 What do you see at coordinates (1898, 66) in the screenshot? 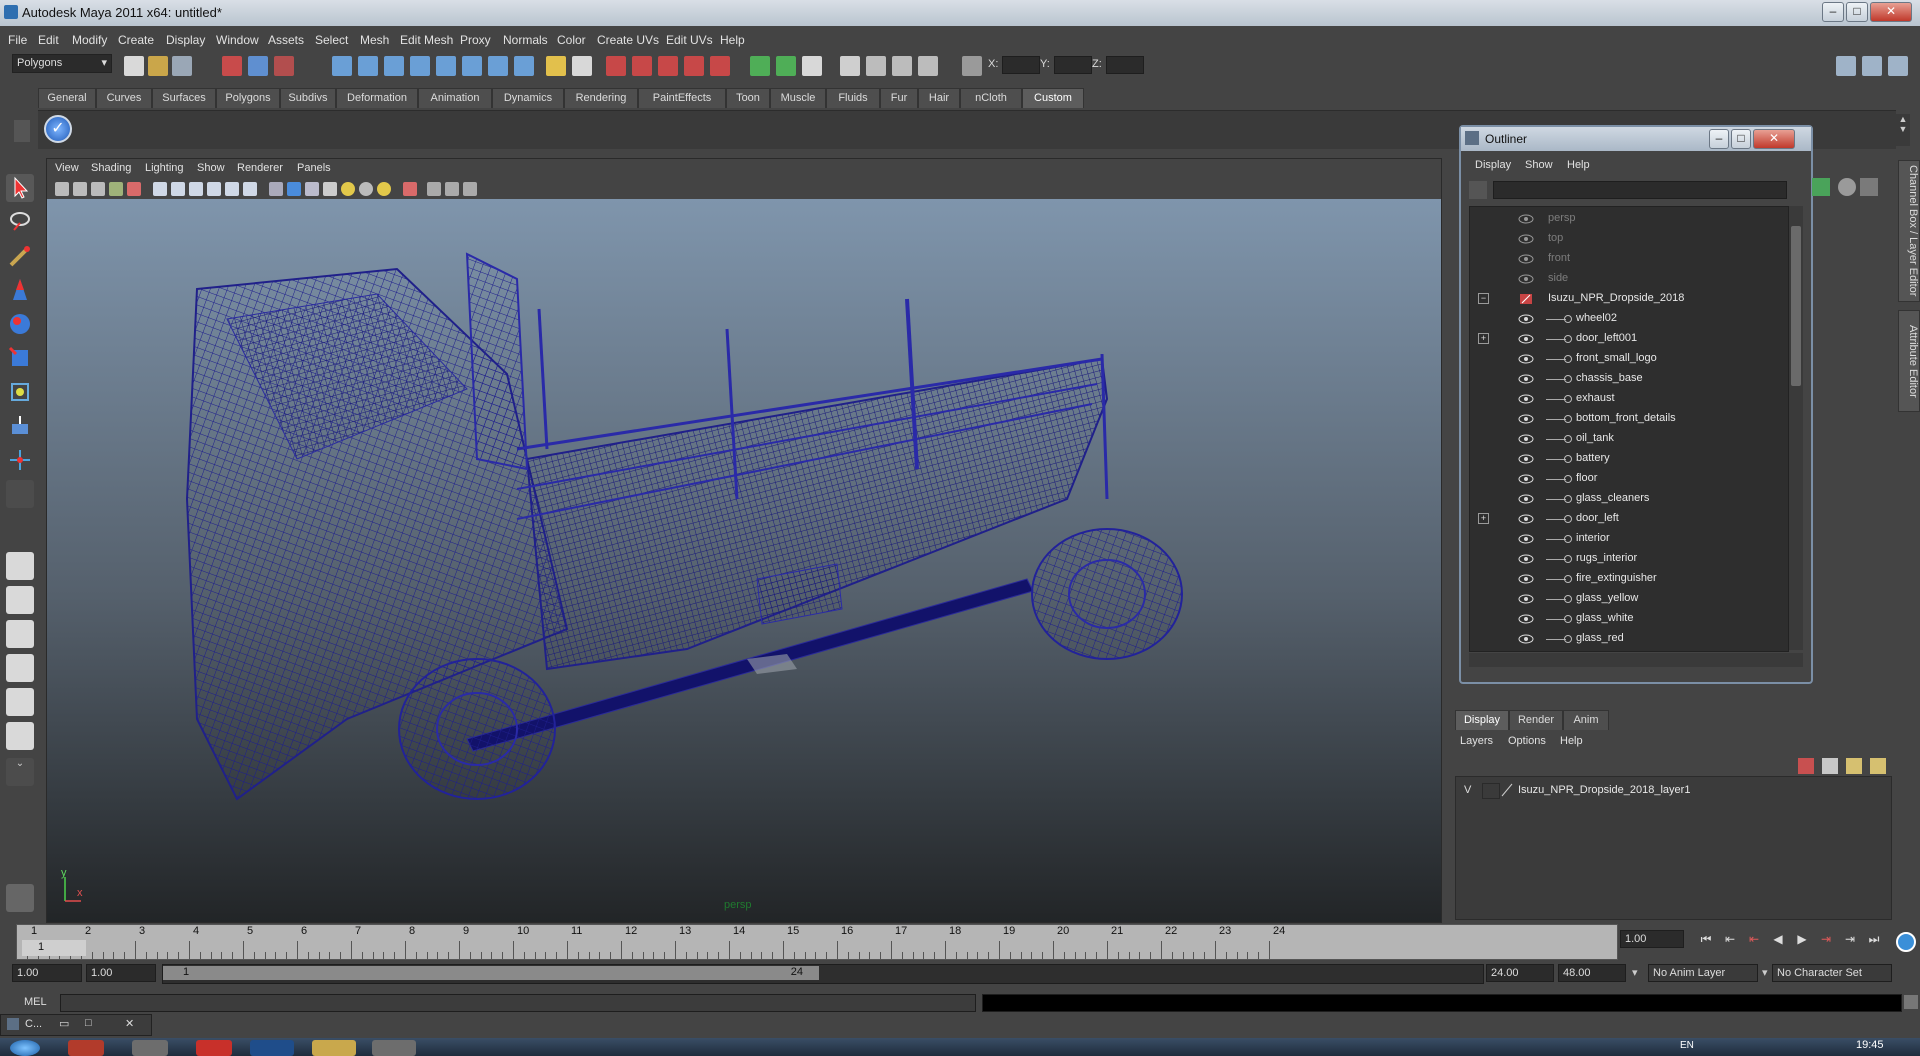
I see `channel-box-toggle-icon` at bounding box center [1898, 66].